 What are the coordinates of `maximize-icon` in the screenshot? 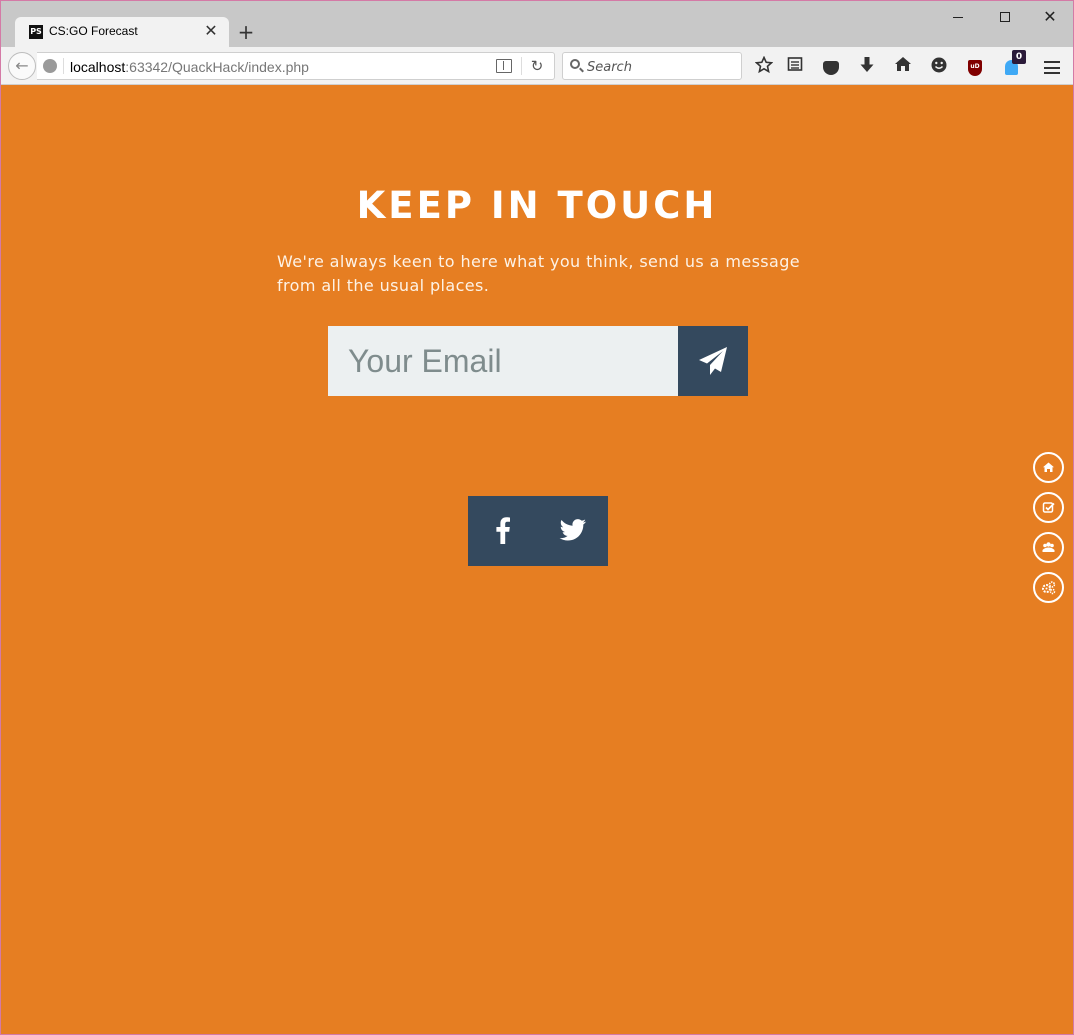 It's located at (1005, 17).